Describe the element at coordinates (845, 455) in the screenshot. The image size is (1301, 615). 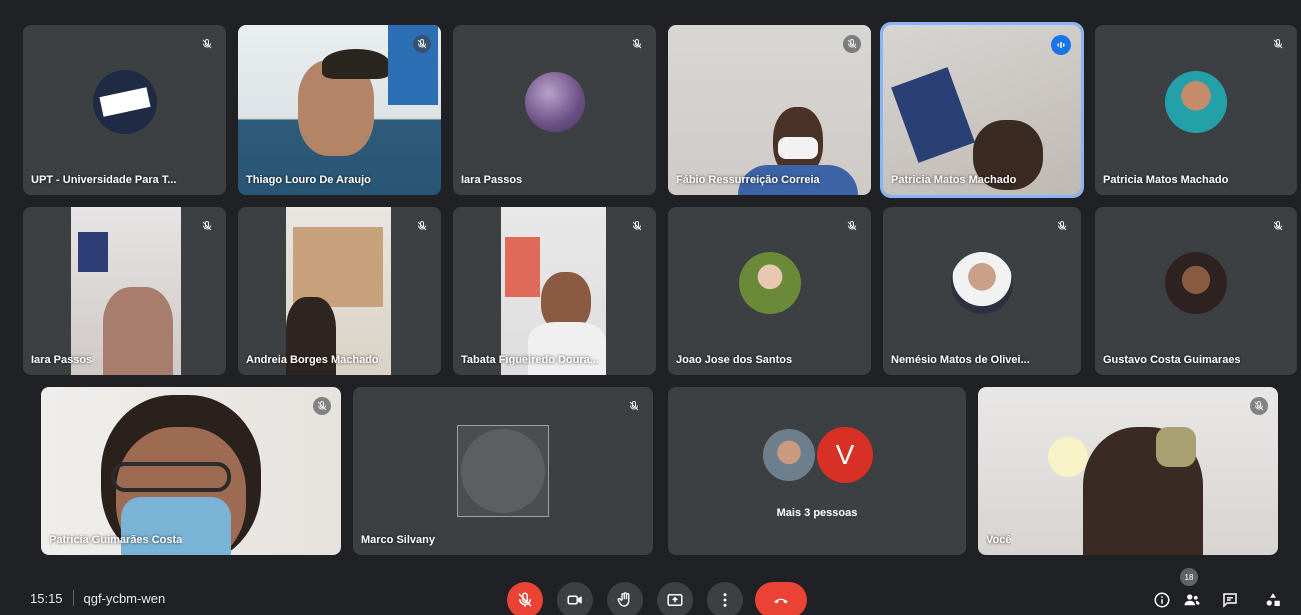
I see `avatar-initial: V` at that location.